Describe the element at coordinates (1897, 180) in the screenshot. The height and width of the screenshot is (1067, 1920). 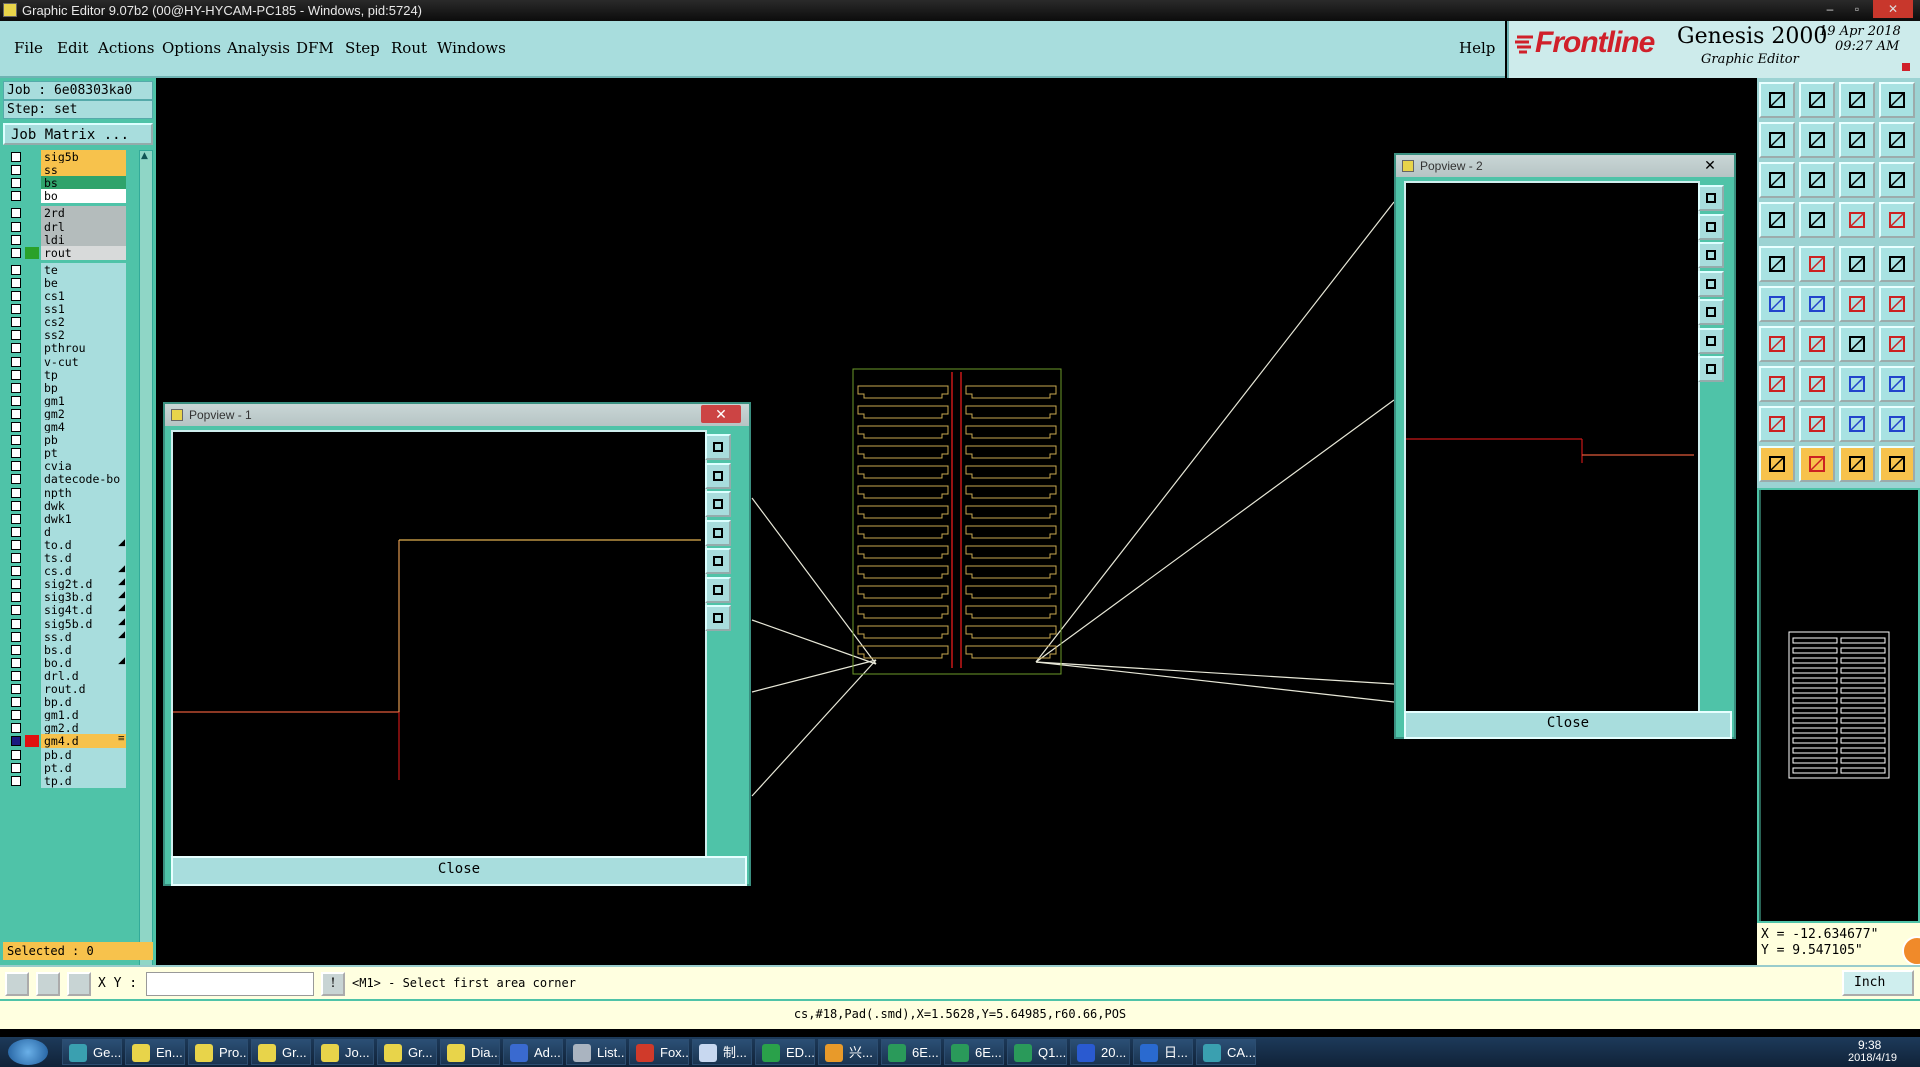
I see `query-icon` at that location.